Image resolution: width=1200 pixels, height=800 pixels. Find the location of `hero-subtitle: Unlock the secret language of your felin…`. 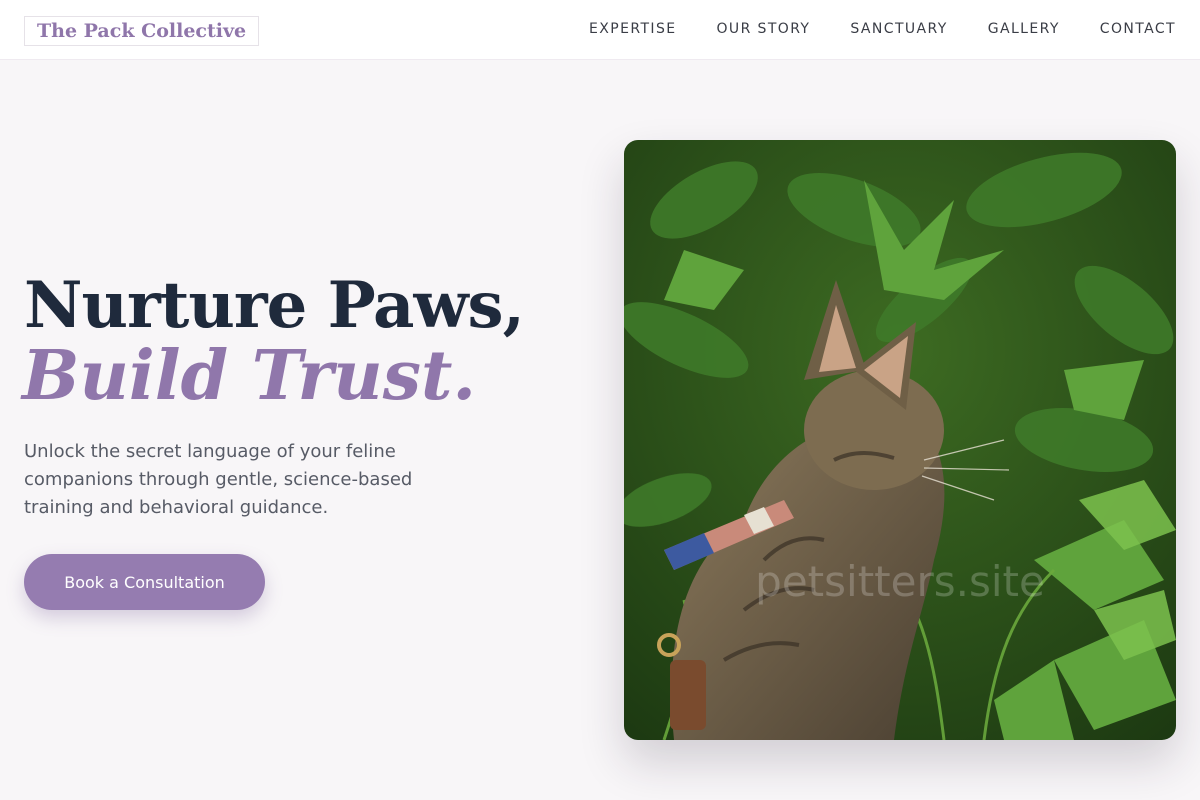

hero-subtitle: Unlock the secret language of your felin… is located at coordinates (218, 479).